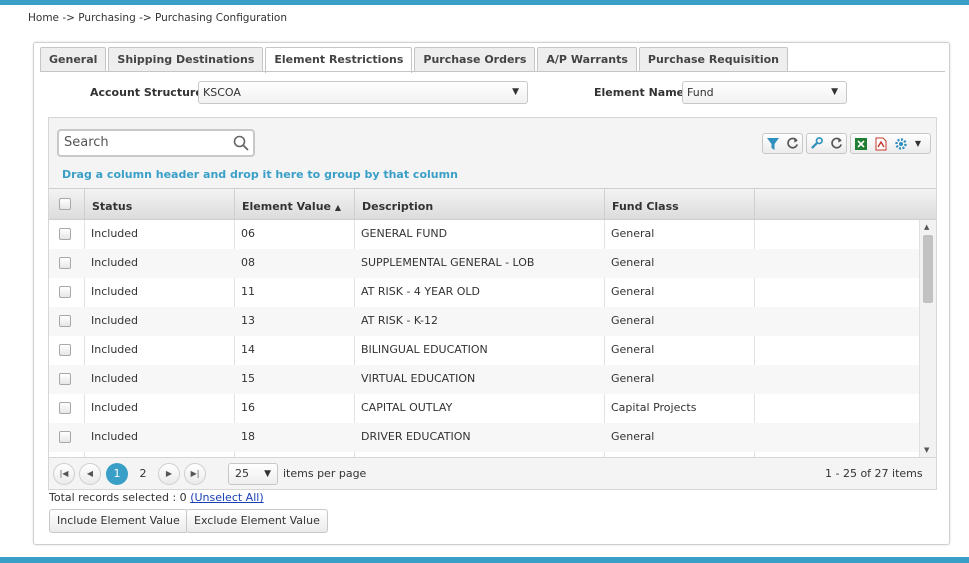  Describe the element at coordinates (645, 206) in the screenshot. I see `column-header-label: Fund Class` at that location.